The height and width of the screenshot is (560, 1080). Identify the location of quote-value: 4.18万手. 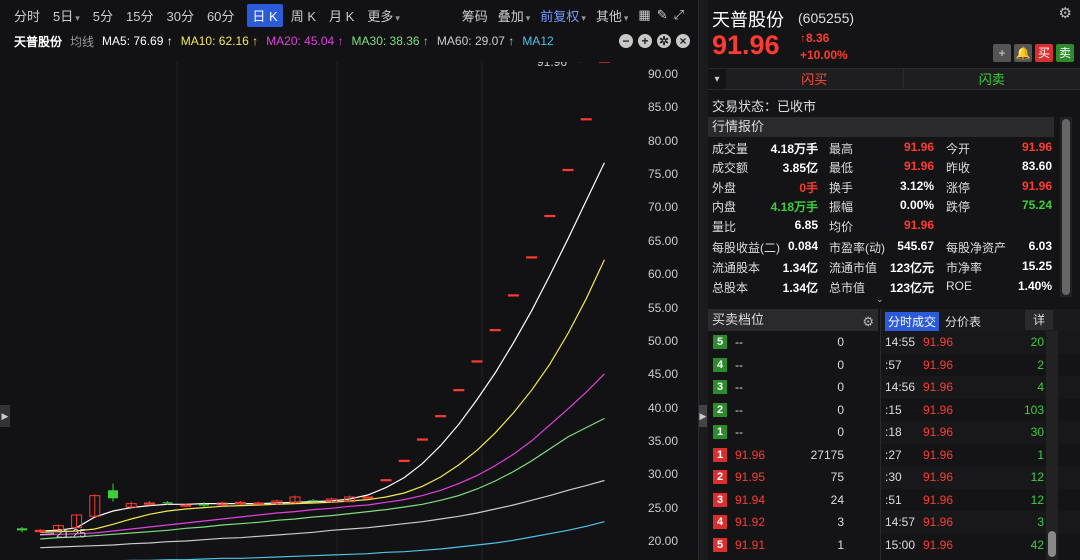
(794, 149).